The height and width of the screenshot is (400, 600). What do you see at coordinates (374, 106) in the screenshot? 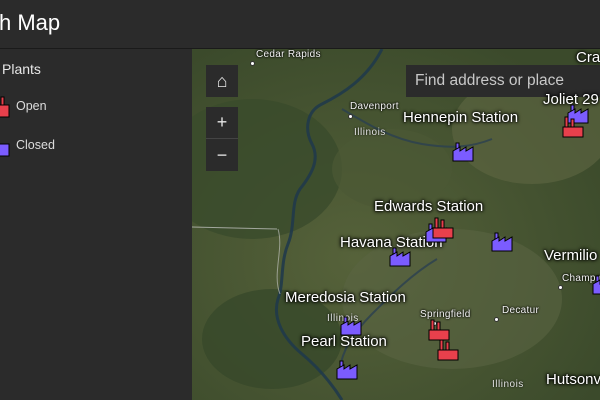
I see `city-label: Davenport` at bounding box center [374, 106].